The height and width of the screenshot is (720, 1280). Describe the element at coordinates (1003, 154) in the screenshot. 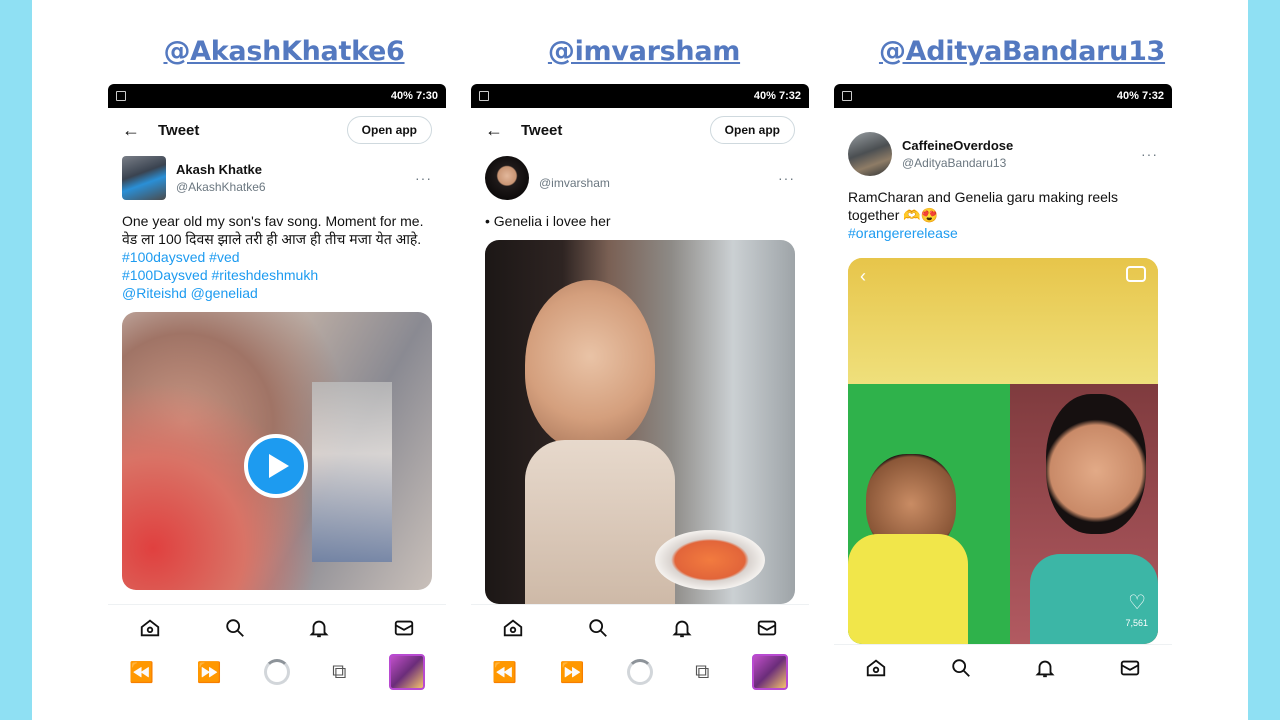

I see `tweet-author: CaffeineOverdose @AdityaBandaru13 ···` at that location.